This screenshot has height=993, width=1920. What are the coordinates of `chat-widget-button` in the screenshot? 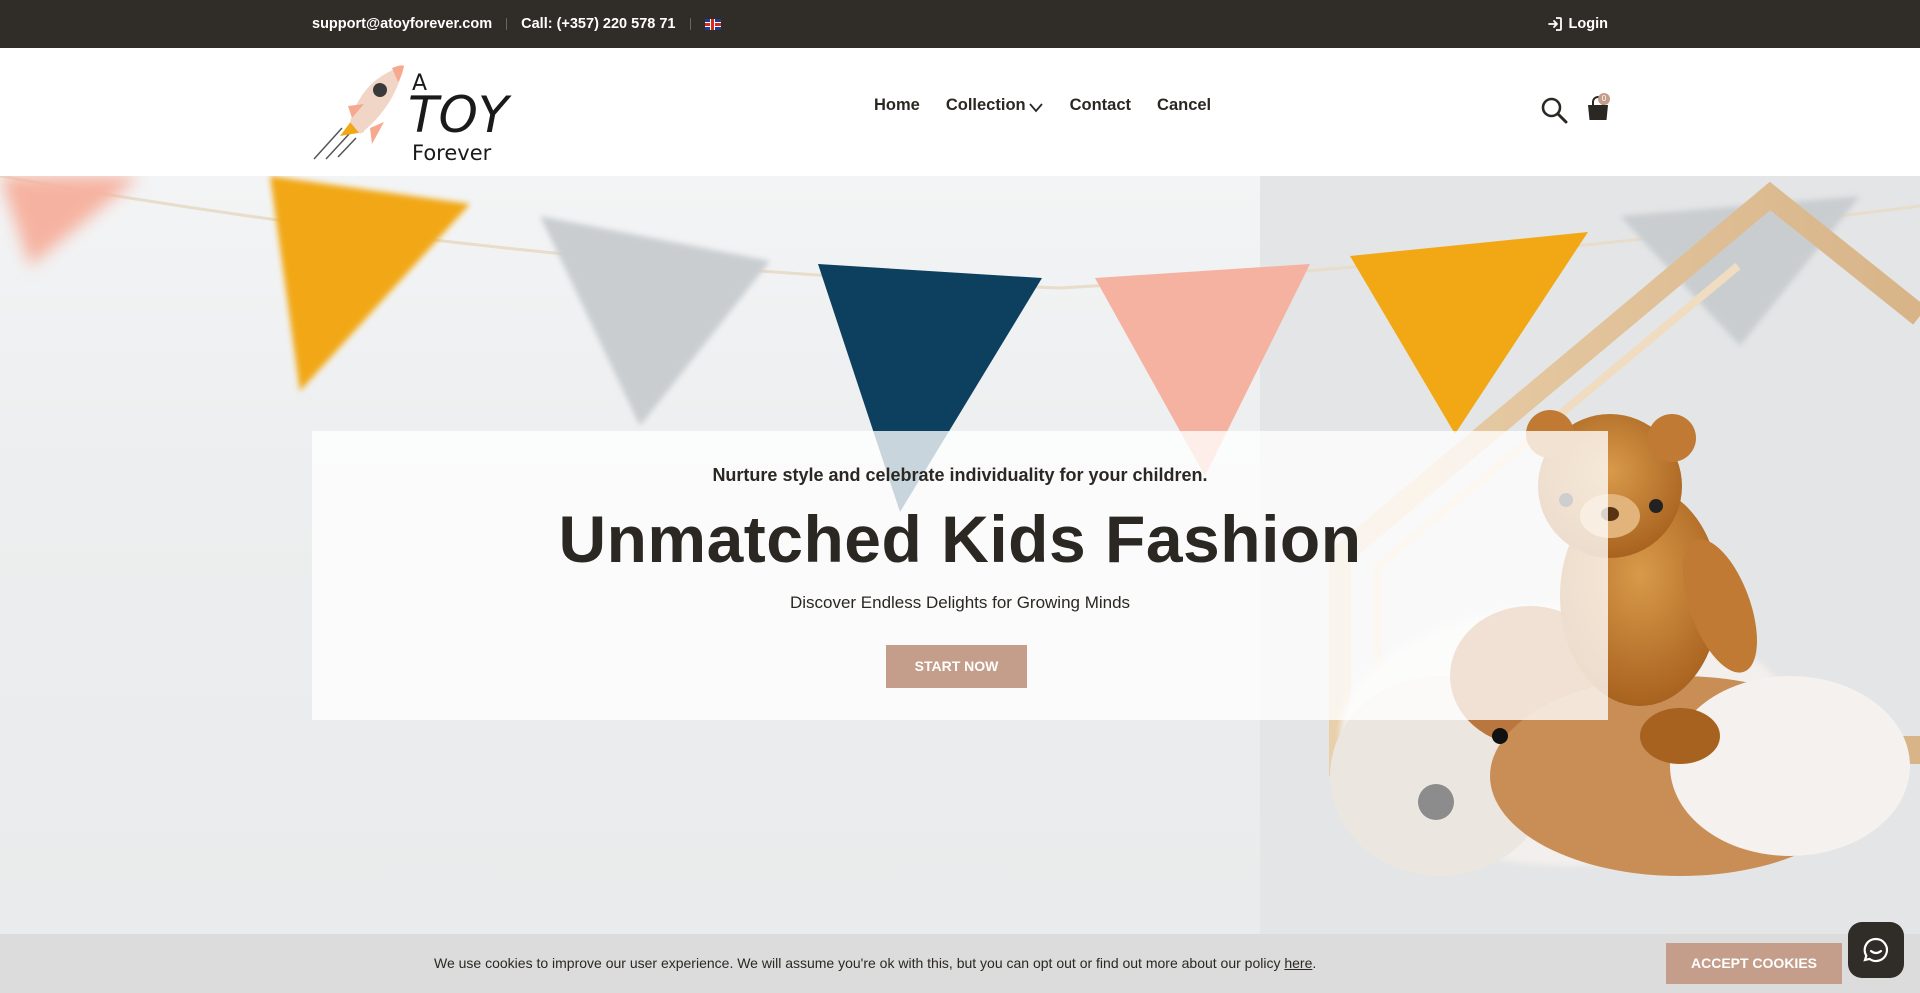 It's located at (1876, 950).